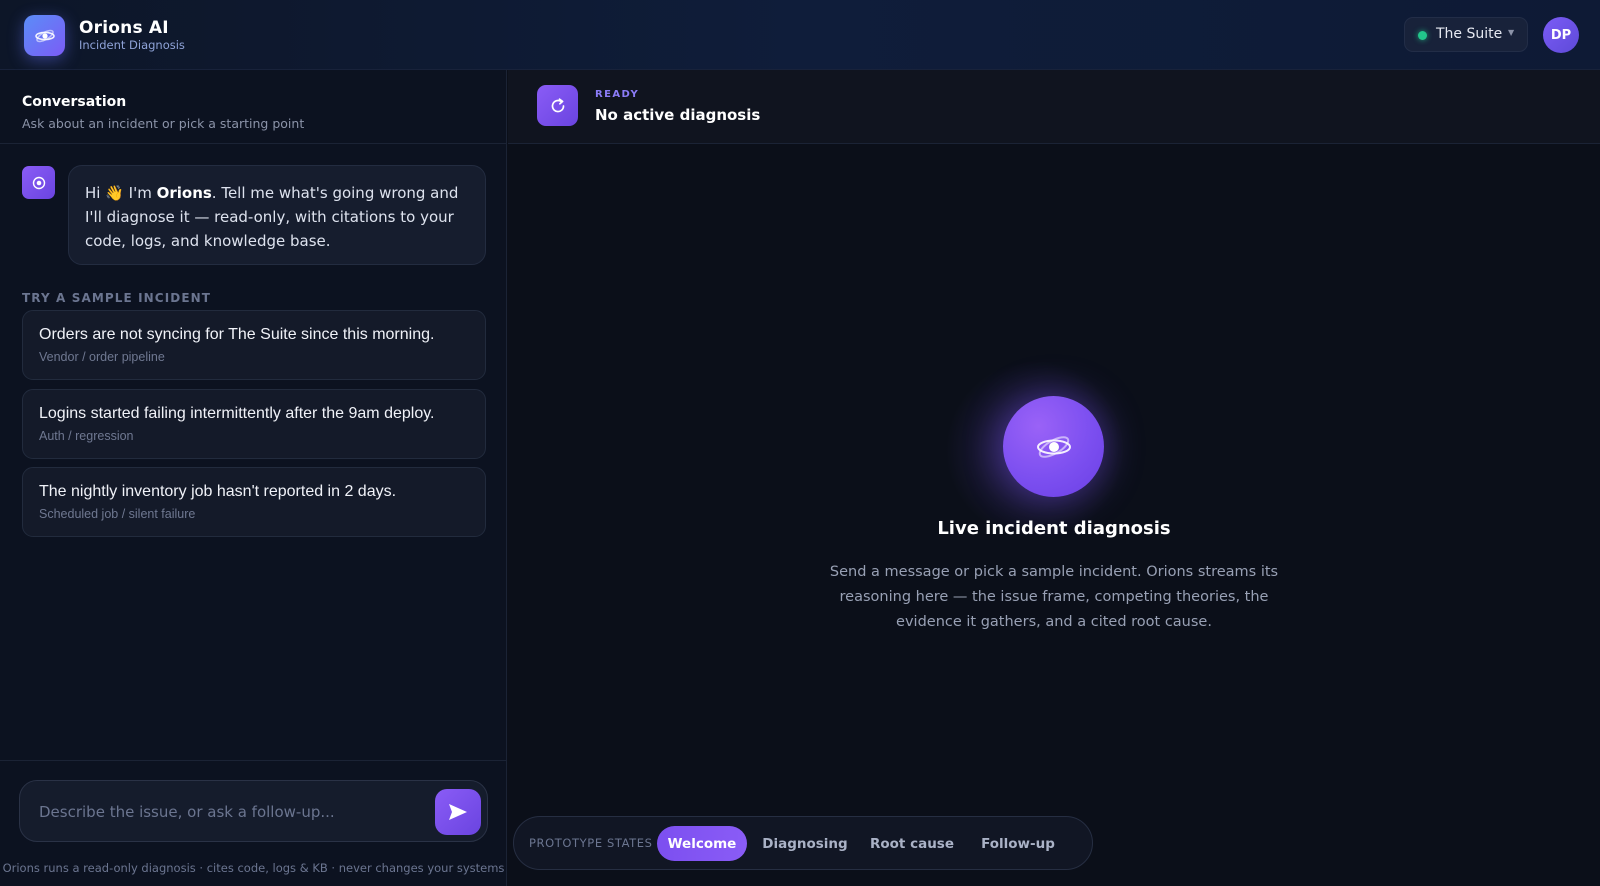 The height and width of the screenshot is (886, 1600). What do you see at coordinates (184, 193) in the screenshot?
I see `bot-name: Orions` at bounding box center [184, 193].